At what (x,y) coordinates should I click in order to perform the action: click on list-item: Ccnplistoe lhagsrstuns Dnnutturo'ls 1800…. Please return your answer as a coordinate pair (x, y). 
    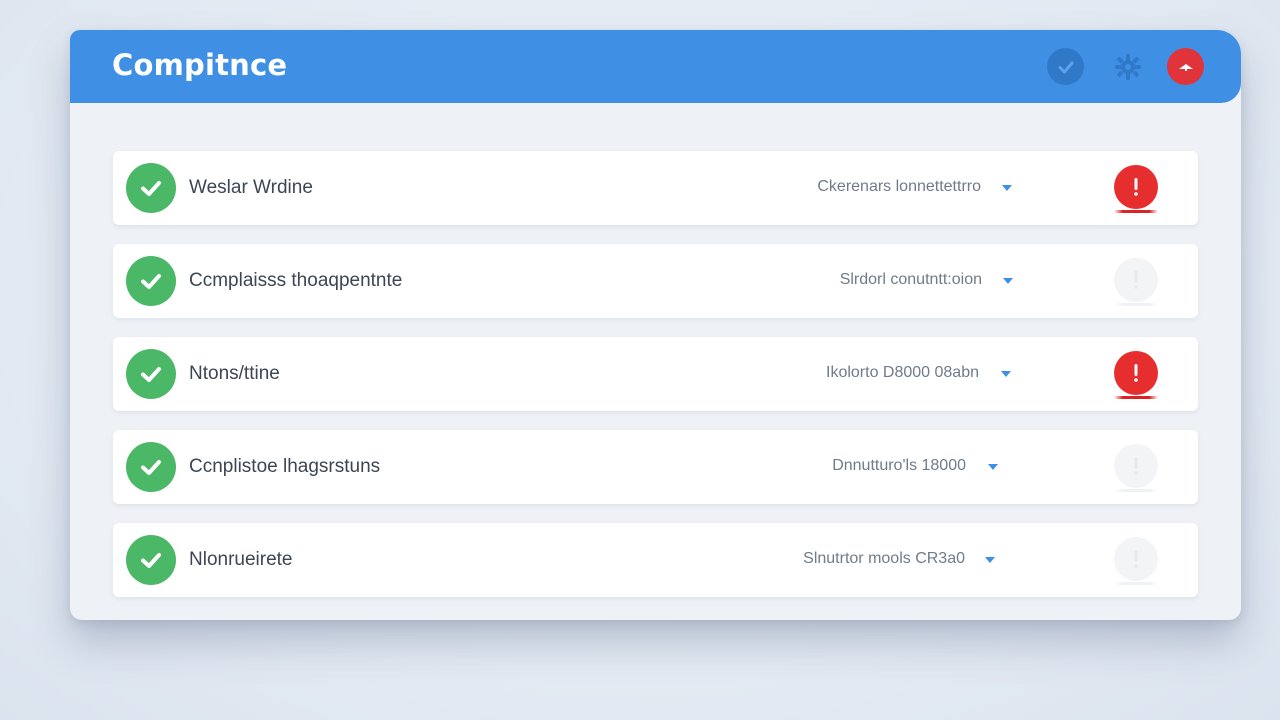
    Looking at the image, I should click on (655, 467).